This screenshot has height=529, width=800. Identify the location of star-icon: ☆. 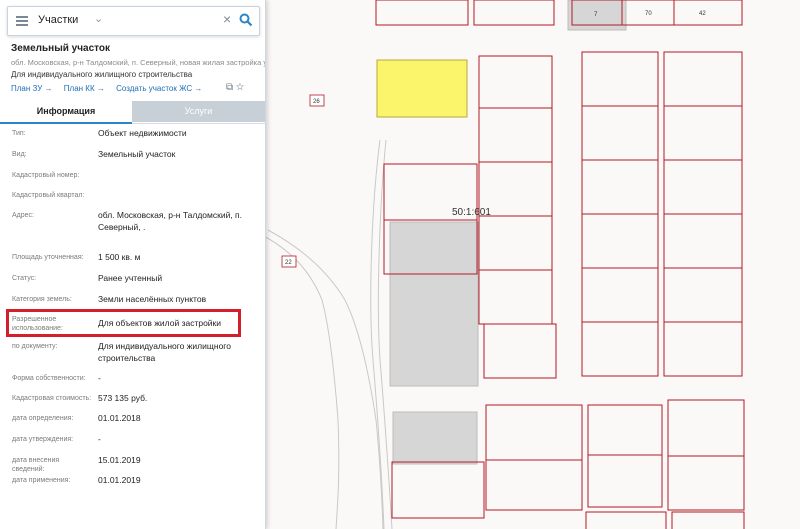
(240, 87).